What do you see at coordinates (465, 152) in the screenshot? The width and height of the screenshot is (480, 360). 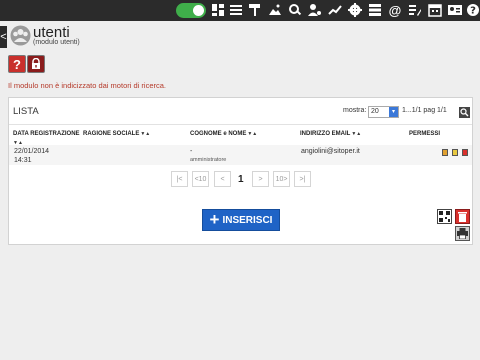 I see `delete-icon` at bounding box center [465, 152].